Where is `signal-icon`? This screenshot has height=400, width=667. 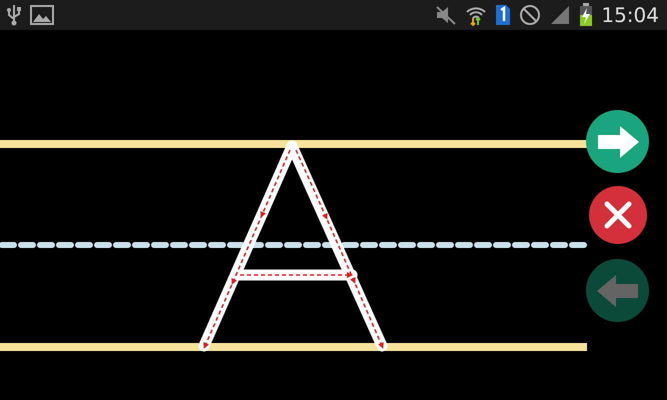
signal-icon is located at coordinates (560, 15).